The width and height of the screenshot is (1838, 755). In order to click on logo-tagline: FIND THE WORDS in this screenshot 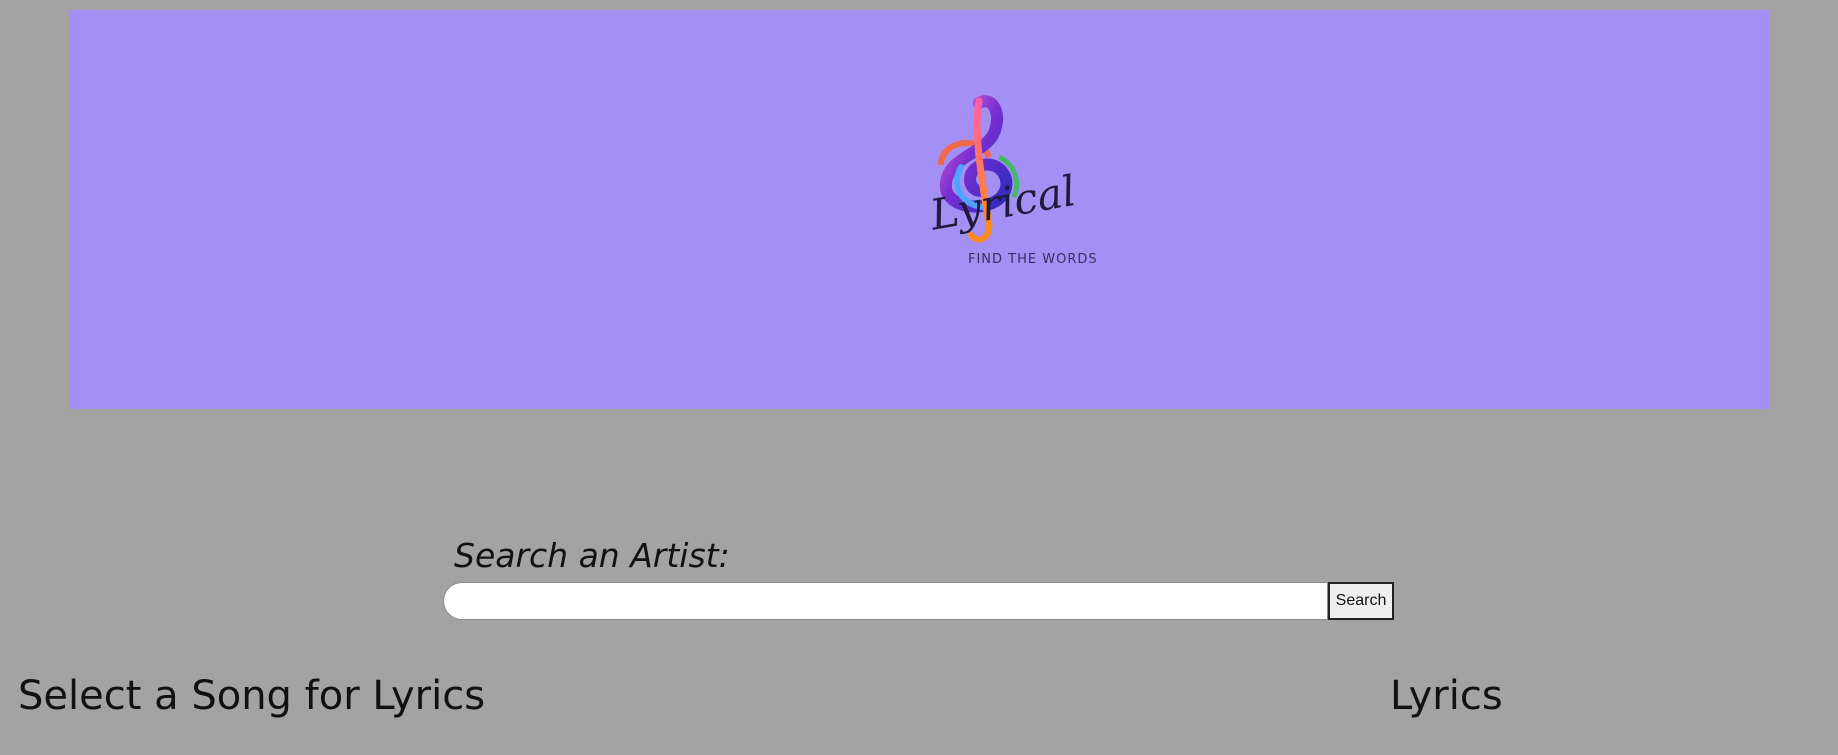, I will do `click(1033, 259)`.